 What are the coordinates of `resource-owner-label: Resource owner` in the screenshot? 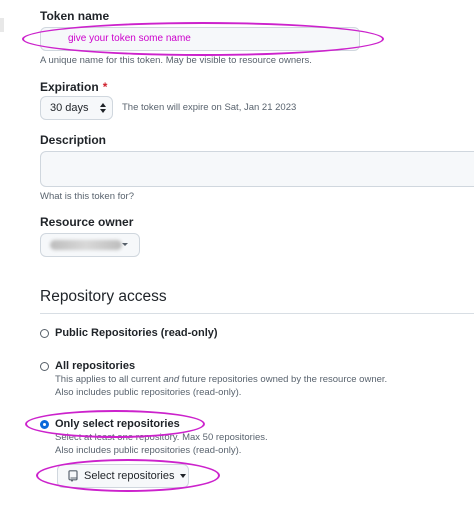 It's located at (87, 222).